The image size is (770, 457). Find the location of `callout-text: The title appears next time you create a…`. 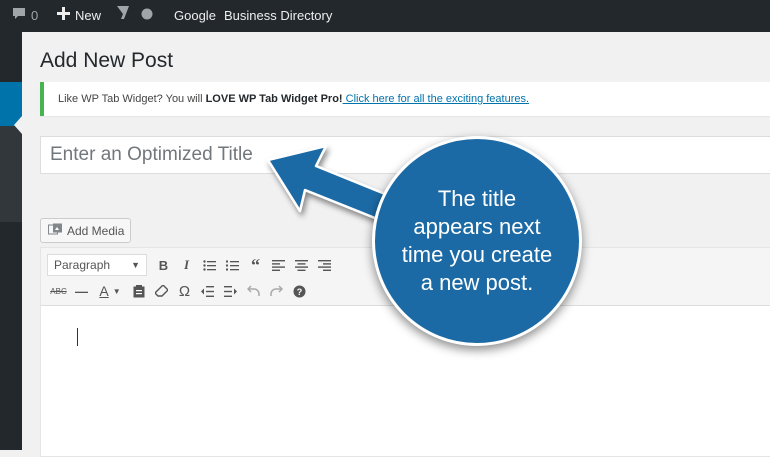

callout-text: The title appears next time you create a… is located at coordinates (477, 240).